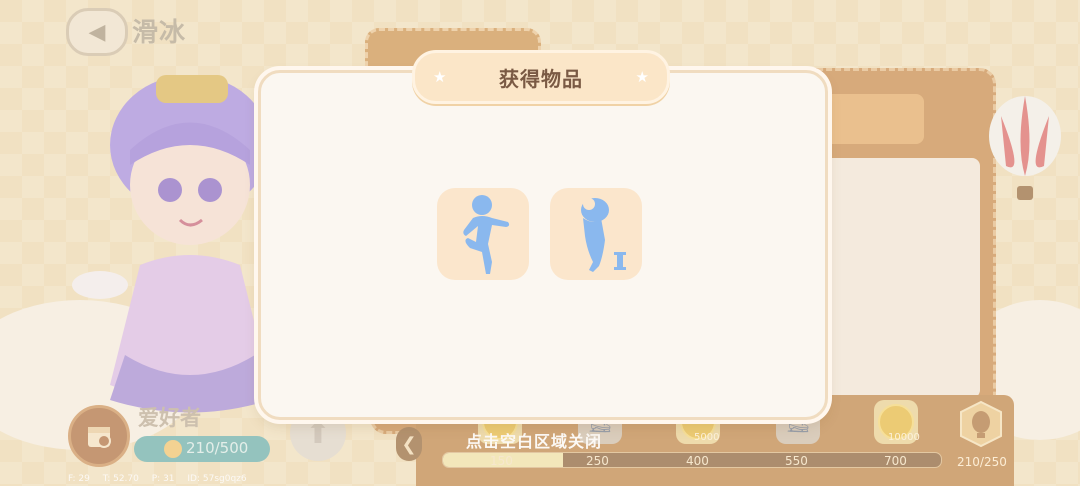  I want to click on dialog-header: ★ 获得物品 ★, so click(541, 77).